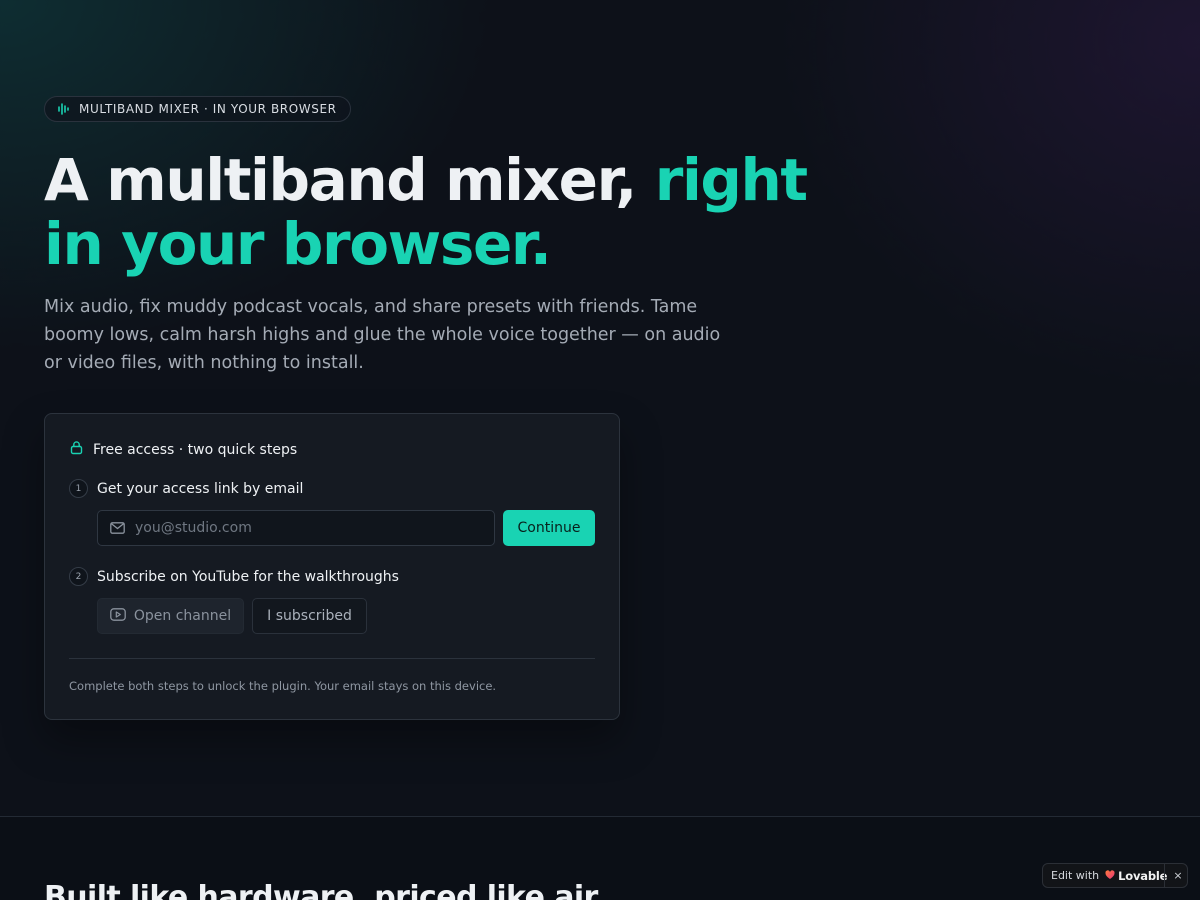  I want to click on access-card-header: Free access · two quick steps, so click(183, 449).